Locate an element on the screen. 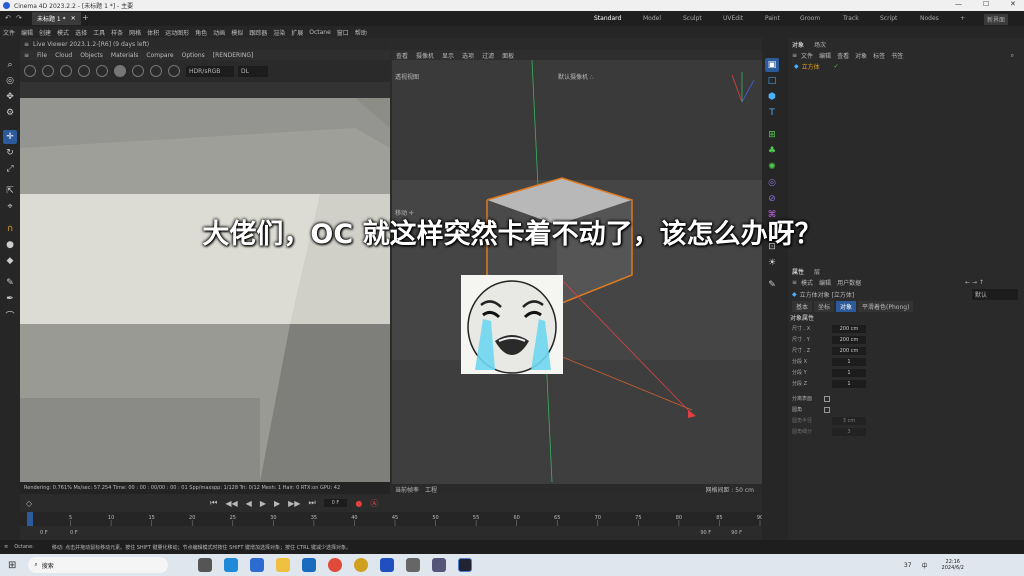 Image resolution: width=1024 pixels, height=576 pixels. vp-menu-view: 查看 is located at coordinates (402, 55).